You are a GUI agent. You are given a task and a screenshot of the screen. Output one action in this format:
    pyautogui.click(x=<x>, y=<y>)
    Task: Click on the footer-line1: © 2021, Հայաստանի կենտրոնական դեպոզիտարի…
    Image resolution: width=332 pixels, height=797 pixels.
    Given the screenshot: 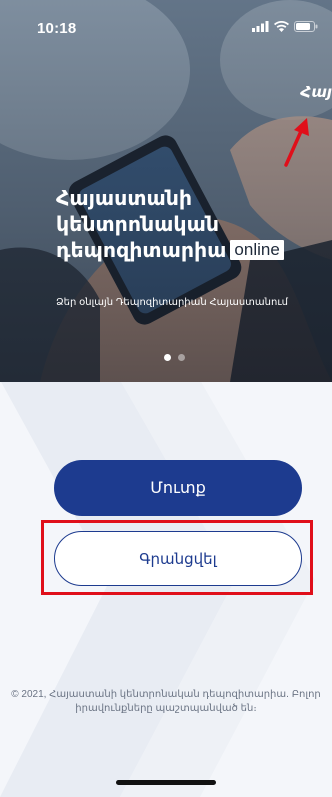 What is the action you would take?
    pyautogui.click(x=166, y=694)
    